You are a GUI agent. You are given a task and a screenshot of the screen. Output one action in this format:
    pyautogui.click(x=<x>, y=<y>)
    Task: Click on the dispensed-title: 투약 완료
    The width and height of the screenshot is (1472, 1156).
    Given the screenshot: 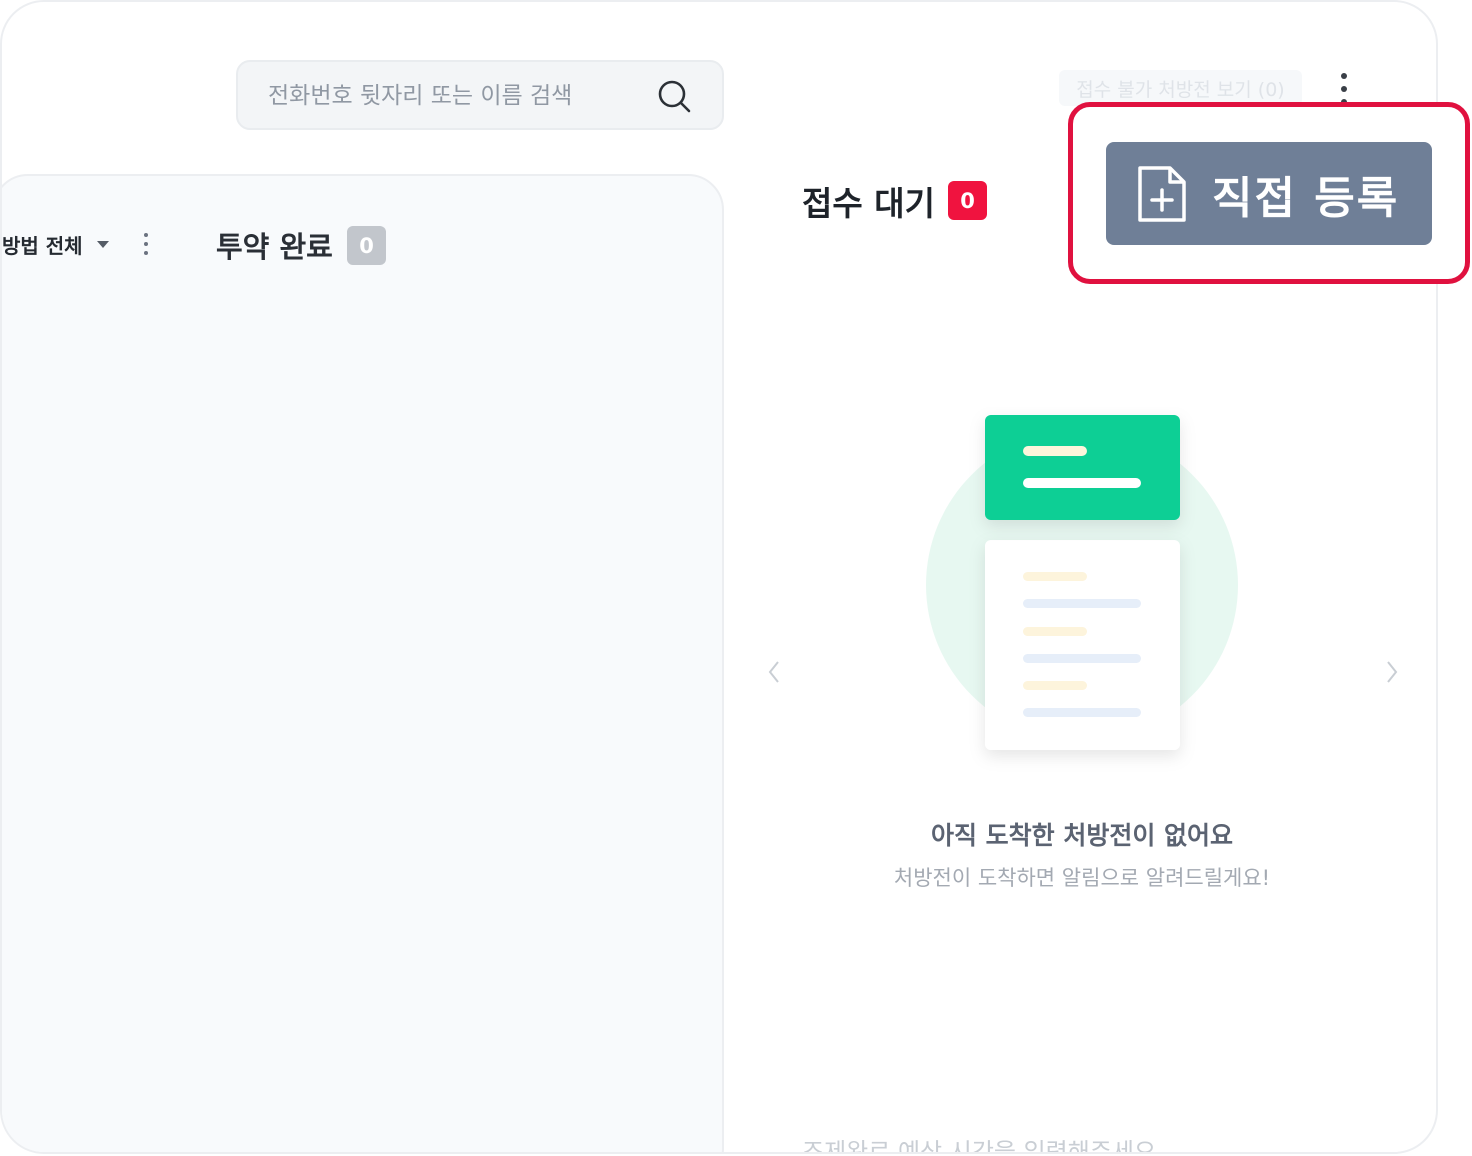 What is the action you would take?
    pyautogui.click(x=274, y=247)
    